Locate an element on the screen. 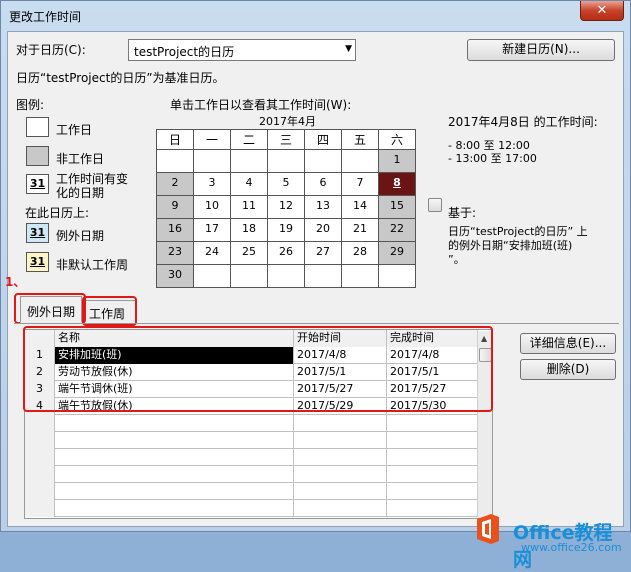  calendar-day: 2 is located at coordinates (175, 184).